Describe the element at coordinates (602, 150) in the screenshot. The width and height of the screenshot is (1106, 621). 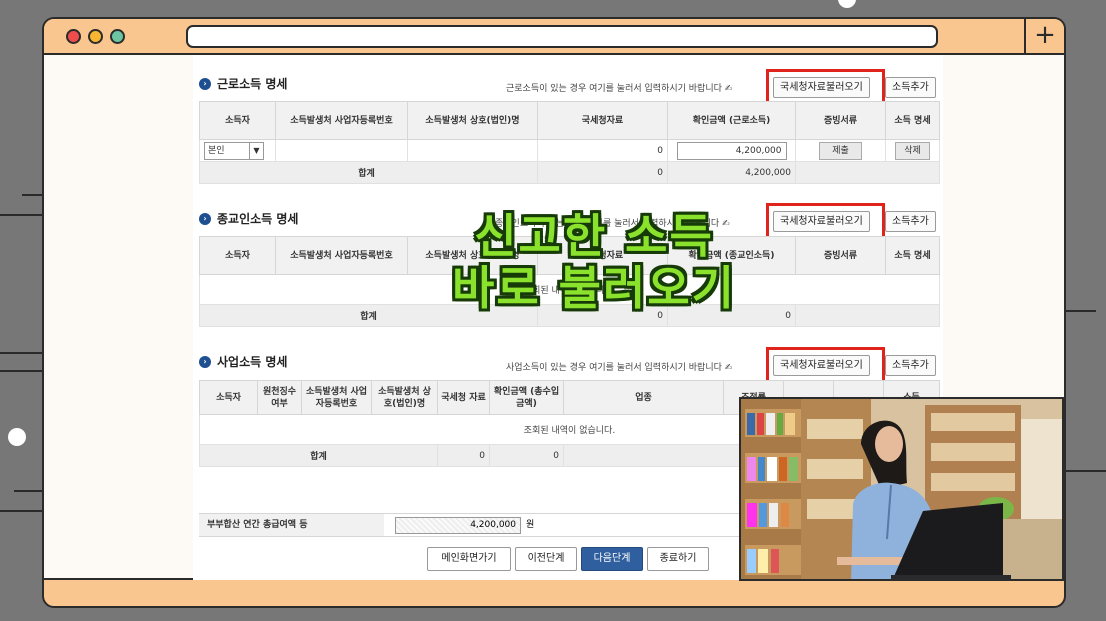
I see `nts-data-cell: 0` at that location.